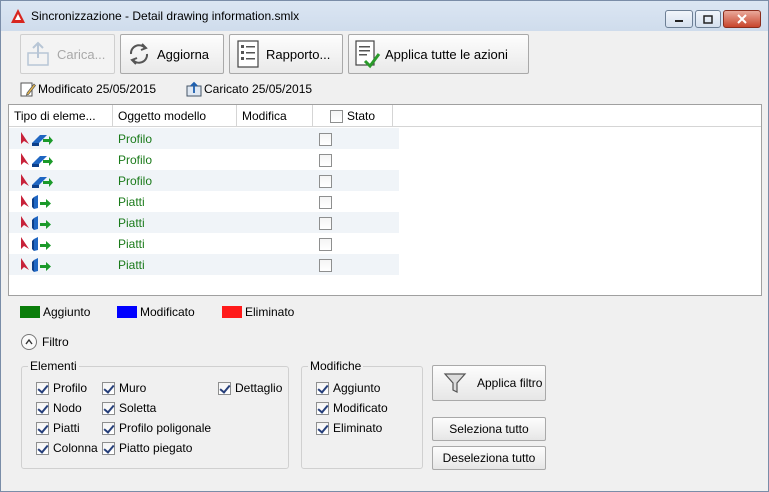 Image resolution: width=769 pixels, height=492 pixels. I want to click on select-all-checkbox, so click(336, 117).